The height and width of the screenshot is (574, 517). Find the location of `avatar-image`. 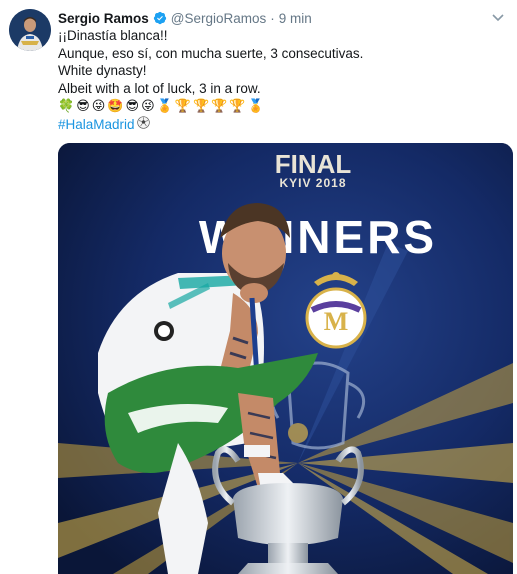

avatar-image is located at coordinates (30, 30).